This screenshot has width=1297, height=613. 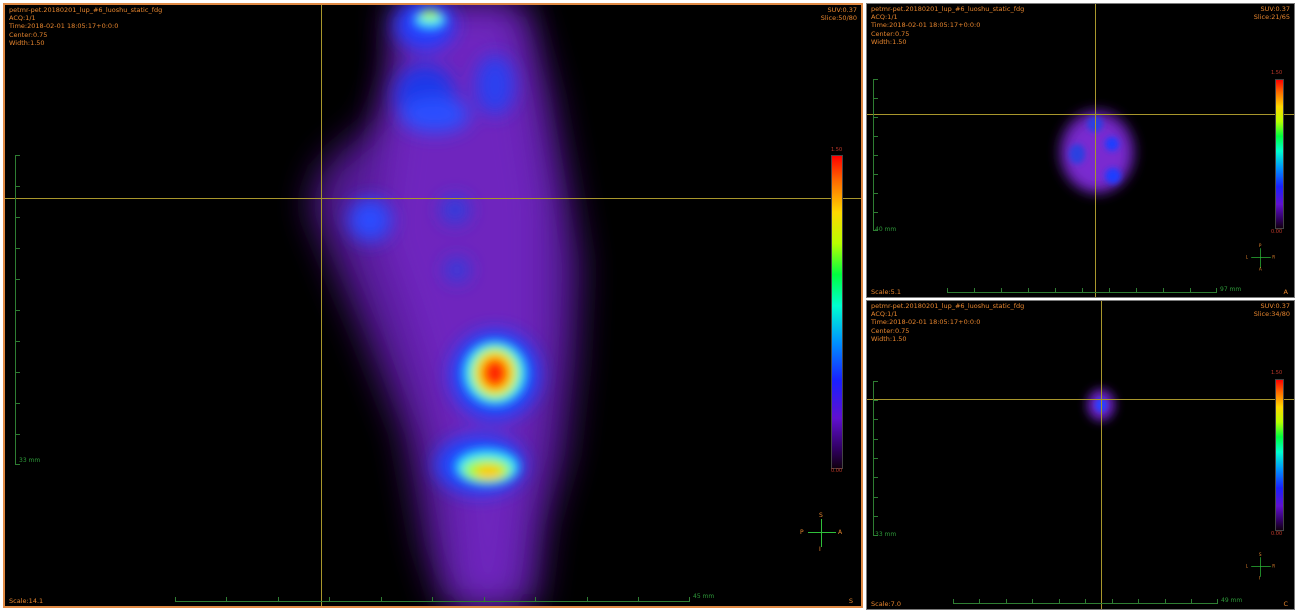 What do you see at coordinates (22, 18) in the screenshot?
I see `main-acq: ACQ:1/1` at bounding box center [22, 18].